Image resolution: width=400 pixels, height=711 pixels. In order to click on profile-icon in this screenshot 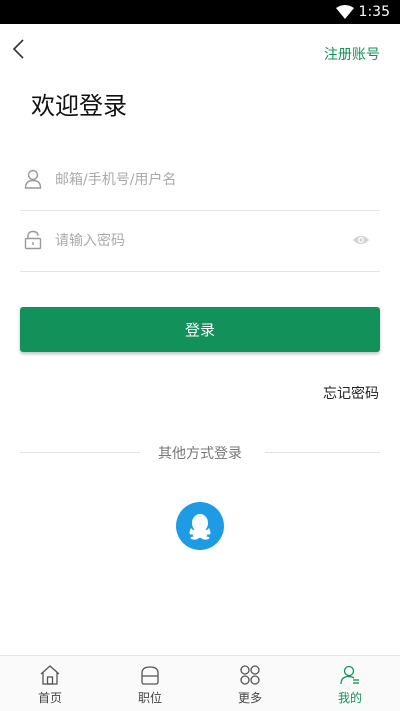, I will do `click(349, 675)`.